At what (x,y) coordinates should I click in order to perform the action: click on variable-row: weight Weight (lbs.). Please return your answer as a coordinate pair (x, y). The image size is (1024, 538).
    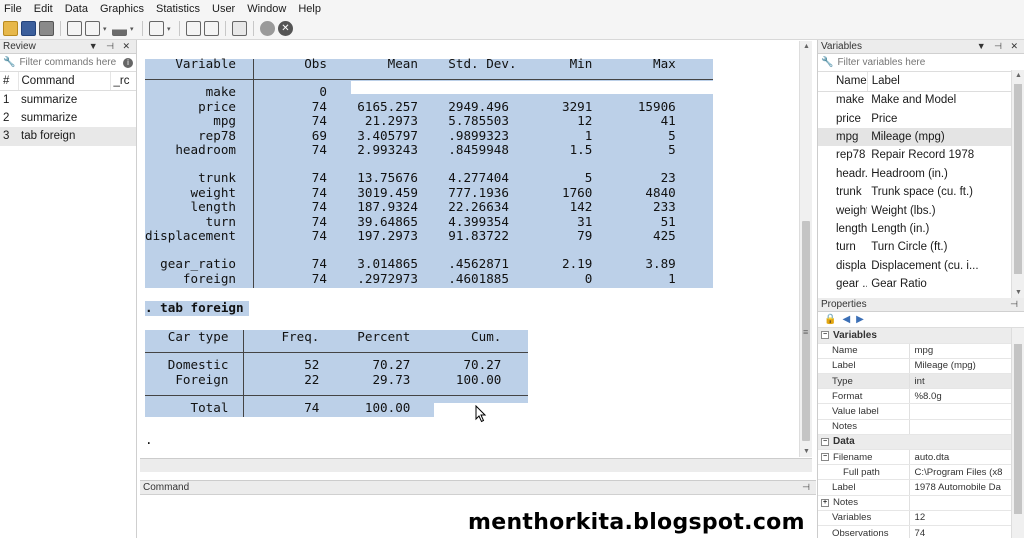
    Looking at the image, I should click on (914, 210).